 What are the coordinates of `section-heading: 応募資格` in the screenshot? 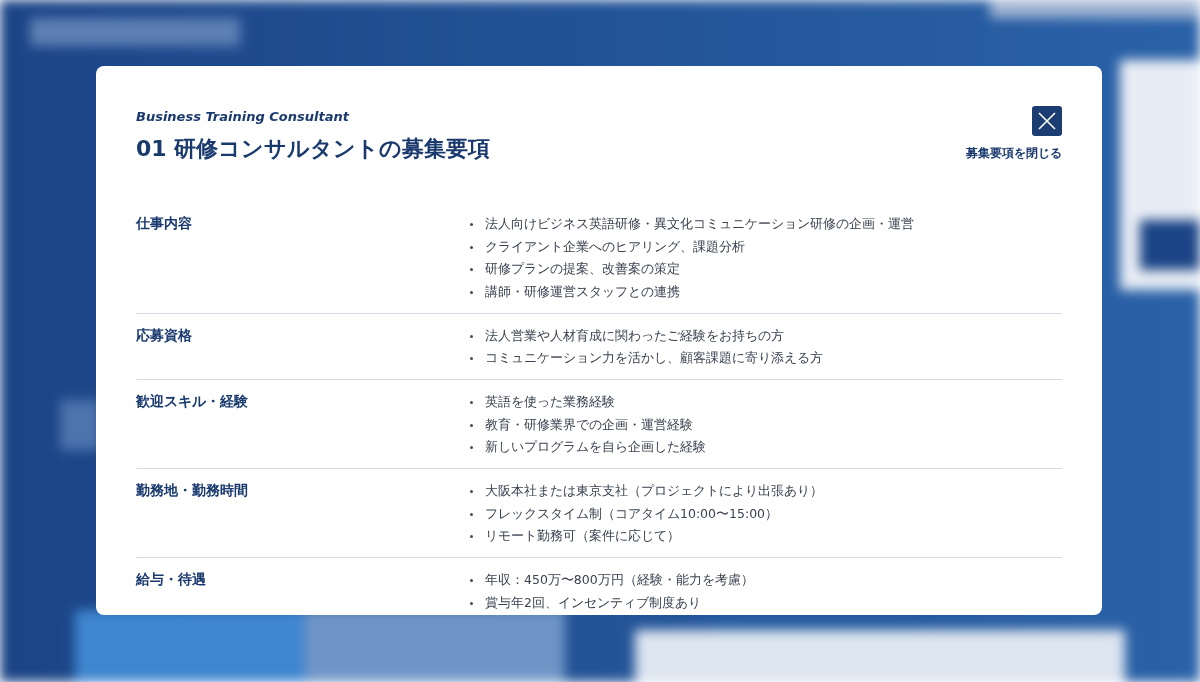 It's located at (164, 335).